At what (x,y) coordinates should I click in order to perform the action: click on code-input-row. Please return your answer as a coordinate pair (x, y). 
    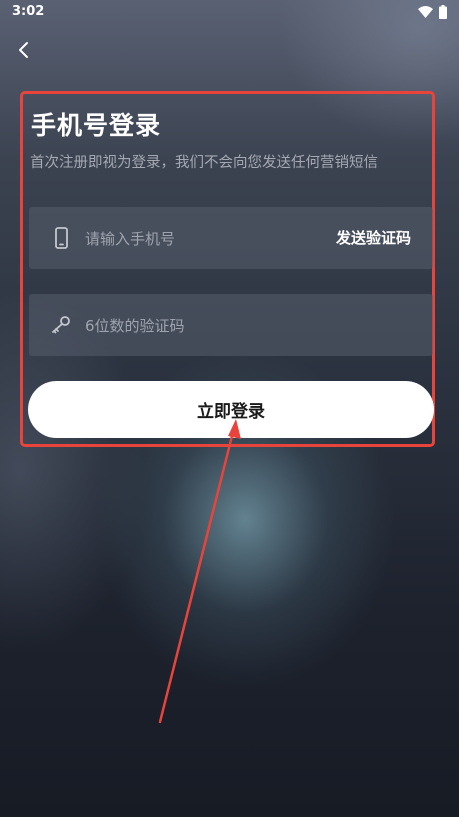
    Looking at the image, I should click on (231, 326).